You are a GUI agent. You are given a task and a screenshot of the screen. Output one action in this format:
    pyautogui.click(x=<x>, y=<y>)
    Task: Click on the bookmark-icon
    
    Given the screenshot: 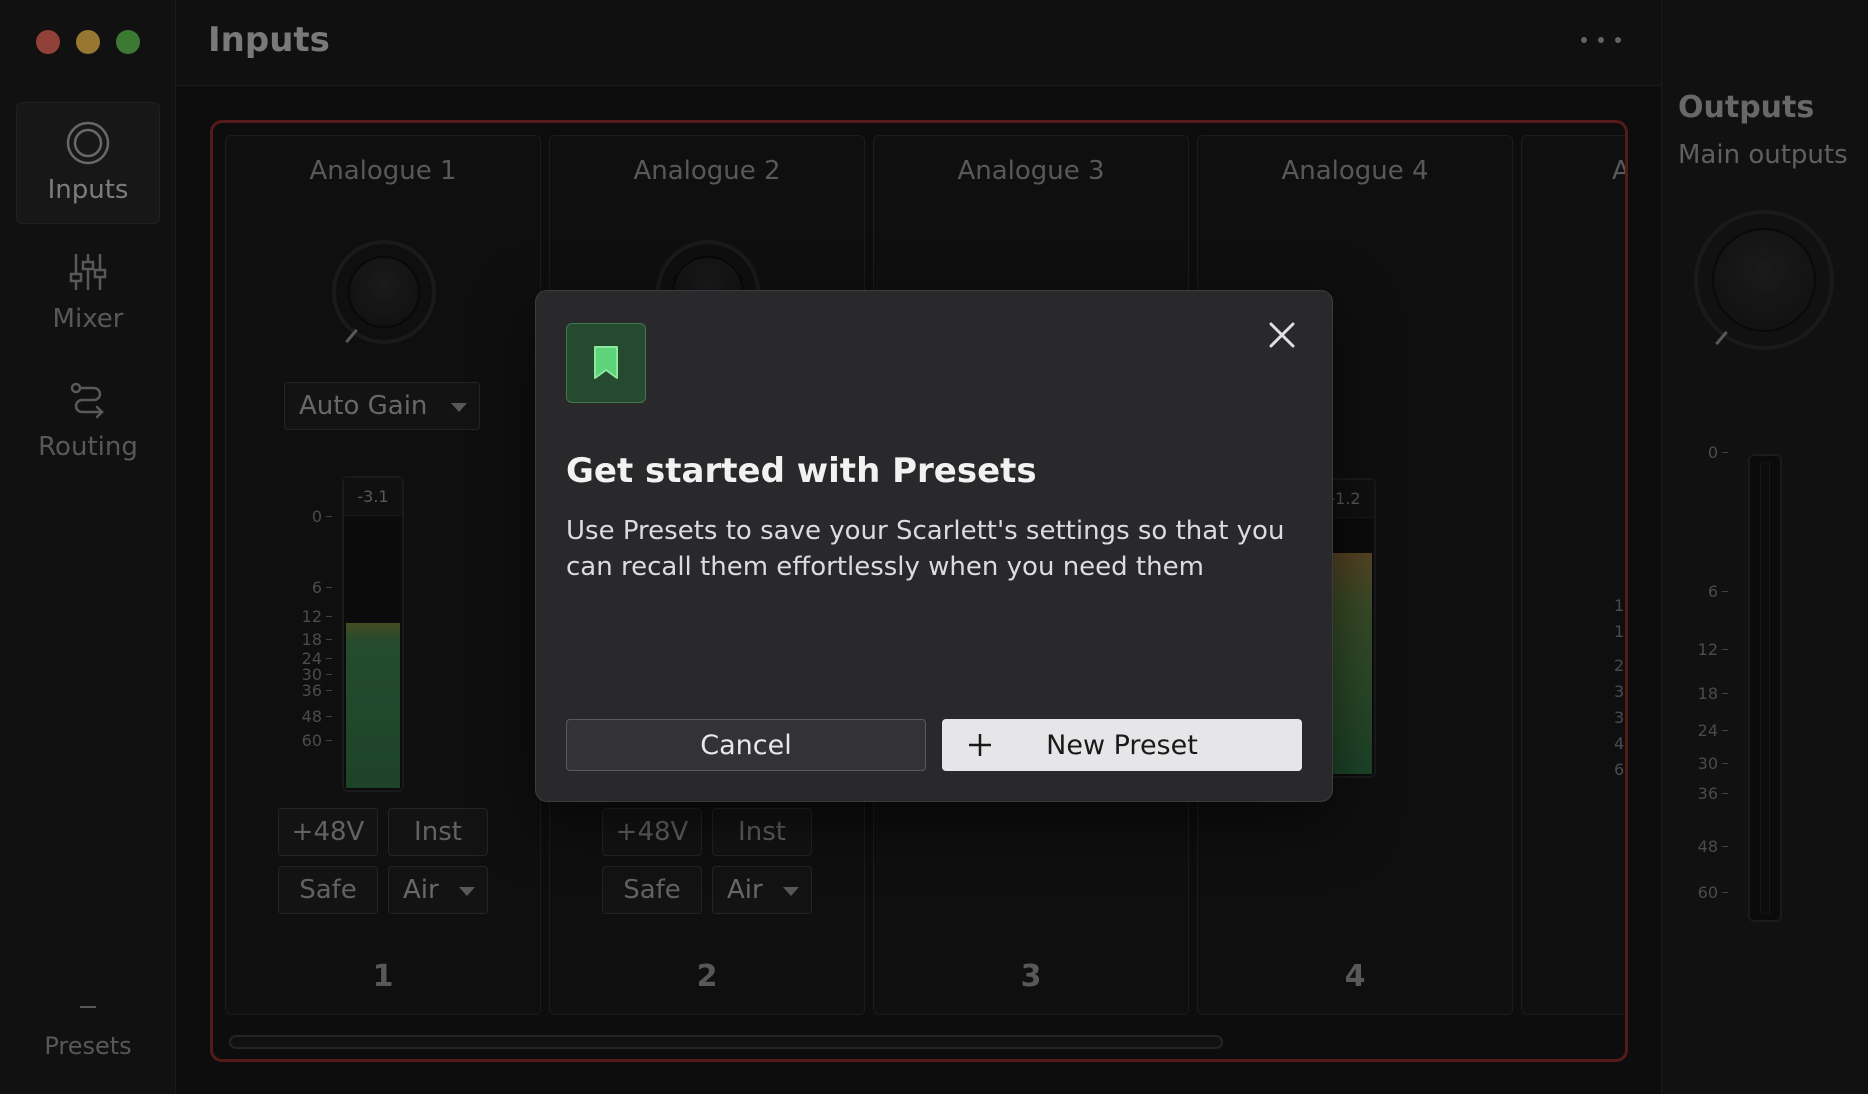 What is the action you would take?
    pyautogui.click(x=606, y=363)
    